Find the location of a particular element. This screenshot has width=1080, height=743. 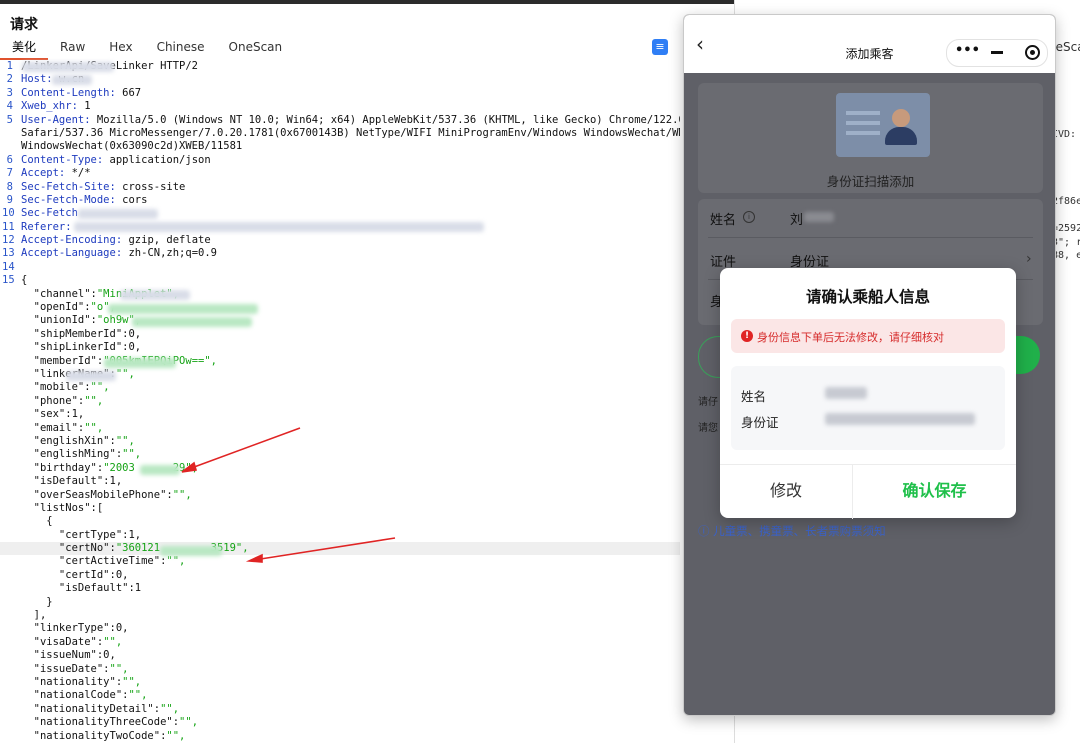

code-line: "certActiveTime":"", is located at coordinates (340, 561).